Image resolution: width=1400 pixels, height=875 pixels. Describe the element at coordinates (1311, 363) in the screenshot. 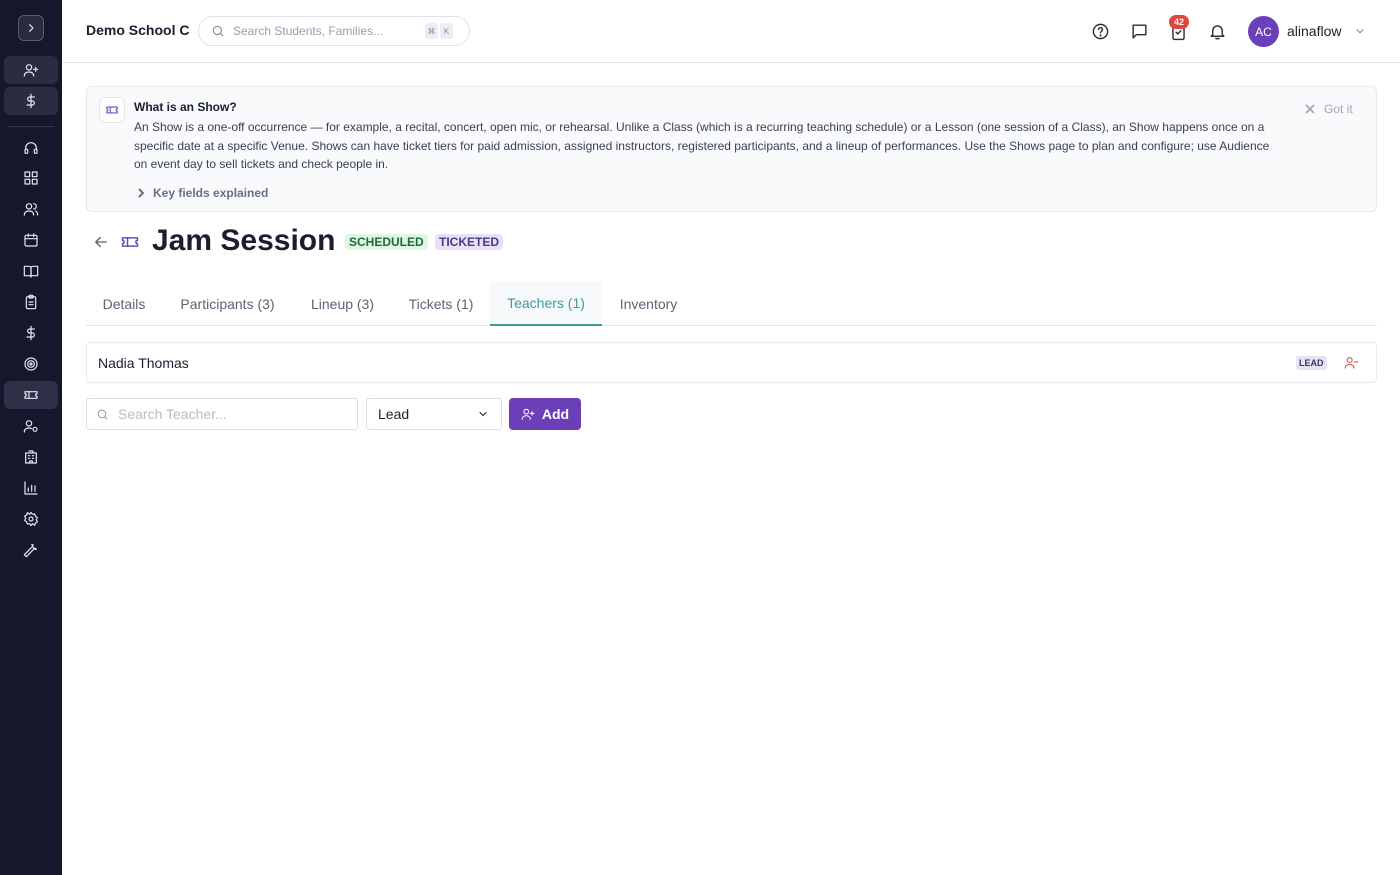

I see `teacher-role-badge: LEAD` at that location.